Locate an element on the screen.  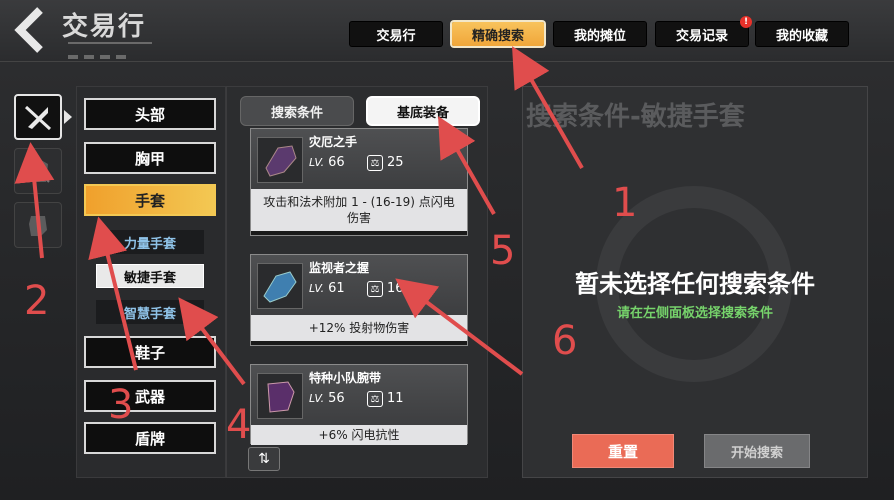
item-weight: 11 is located at coordinates (395, 398).